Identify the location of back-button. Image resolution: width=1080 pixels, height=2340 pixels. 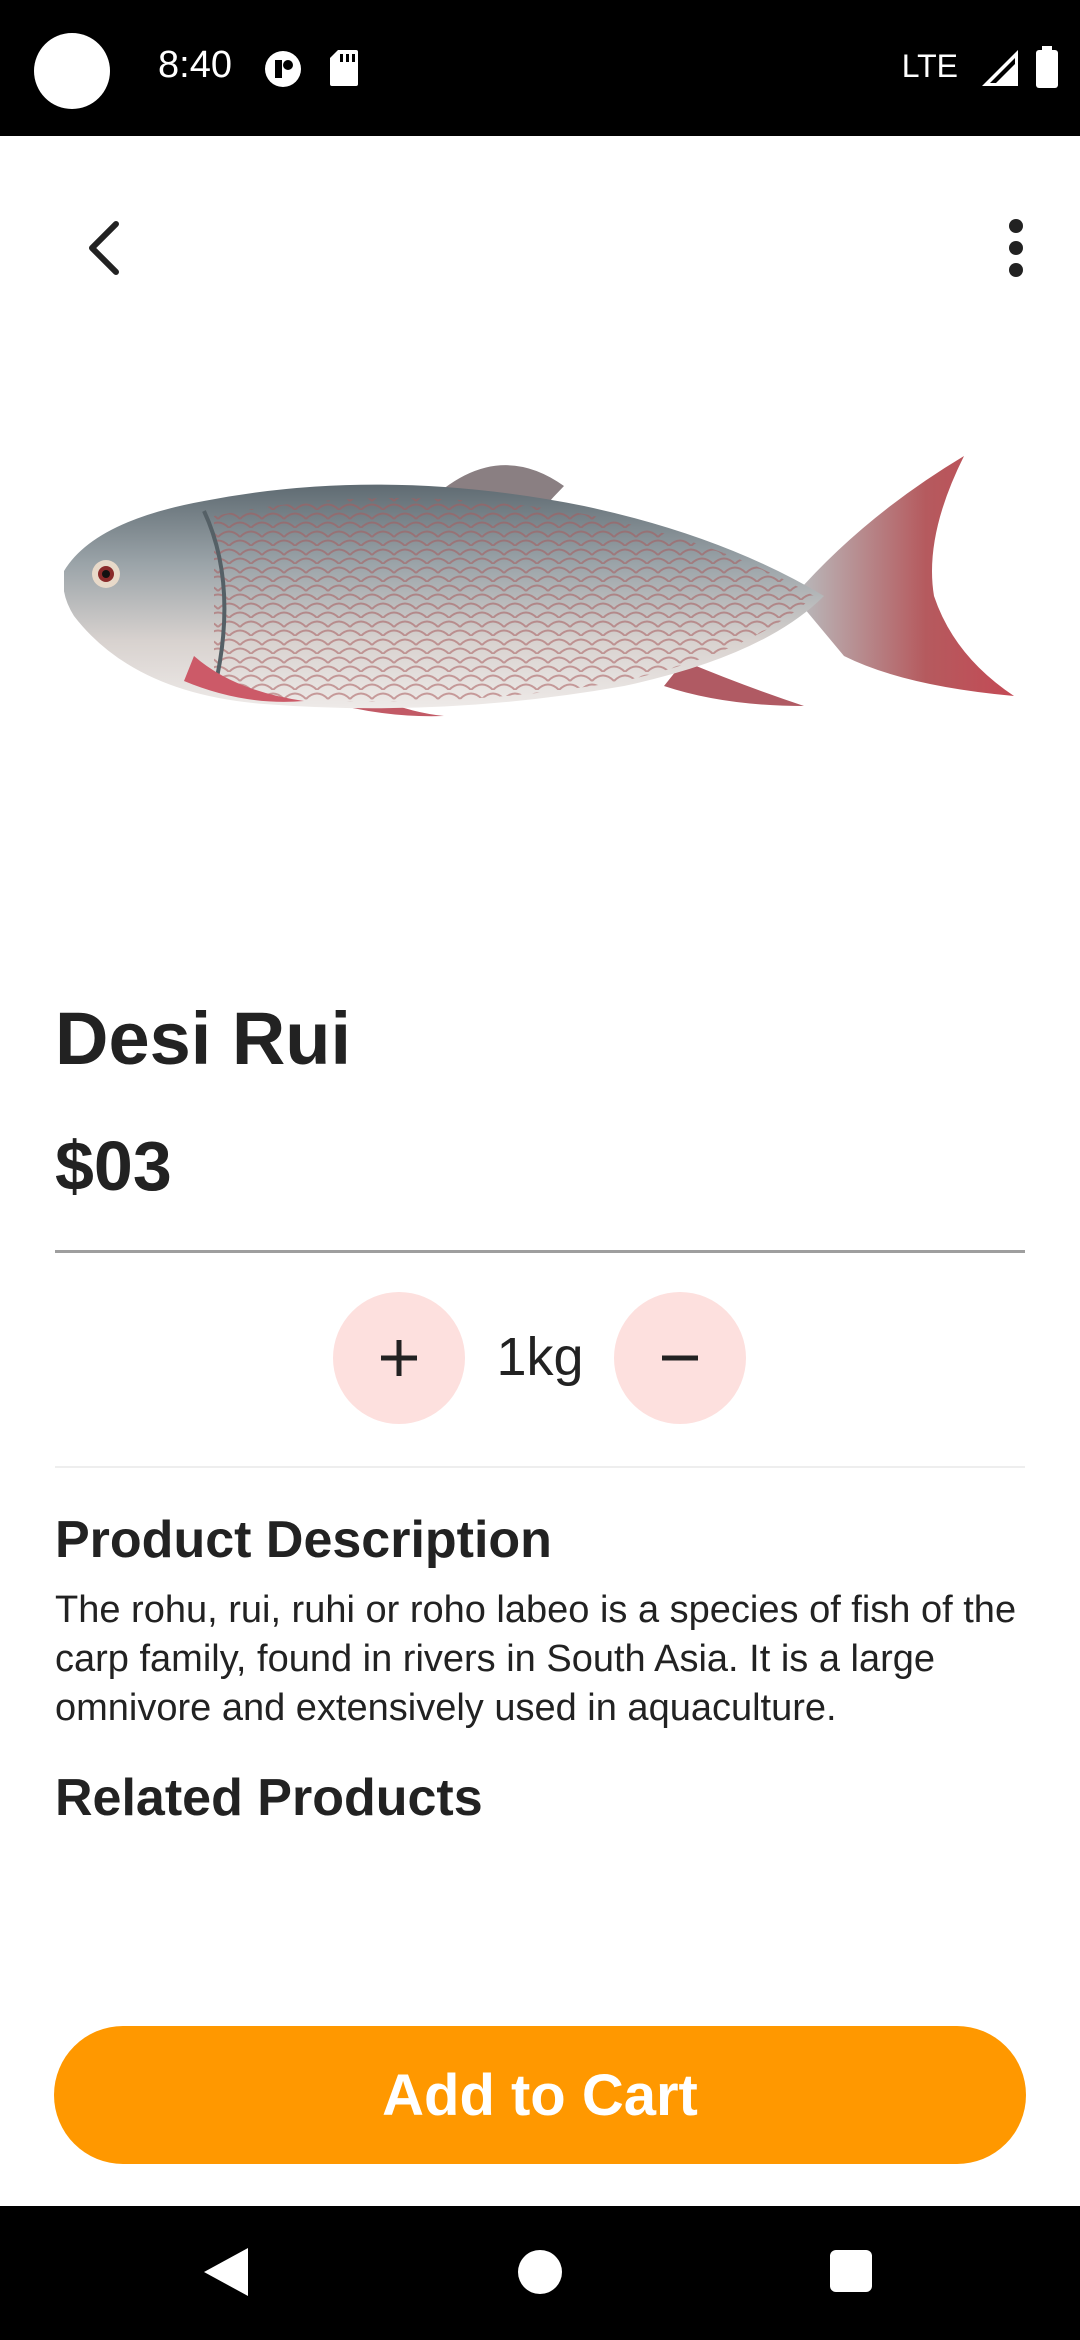
(104, 248).